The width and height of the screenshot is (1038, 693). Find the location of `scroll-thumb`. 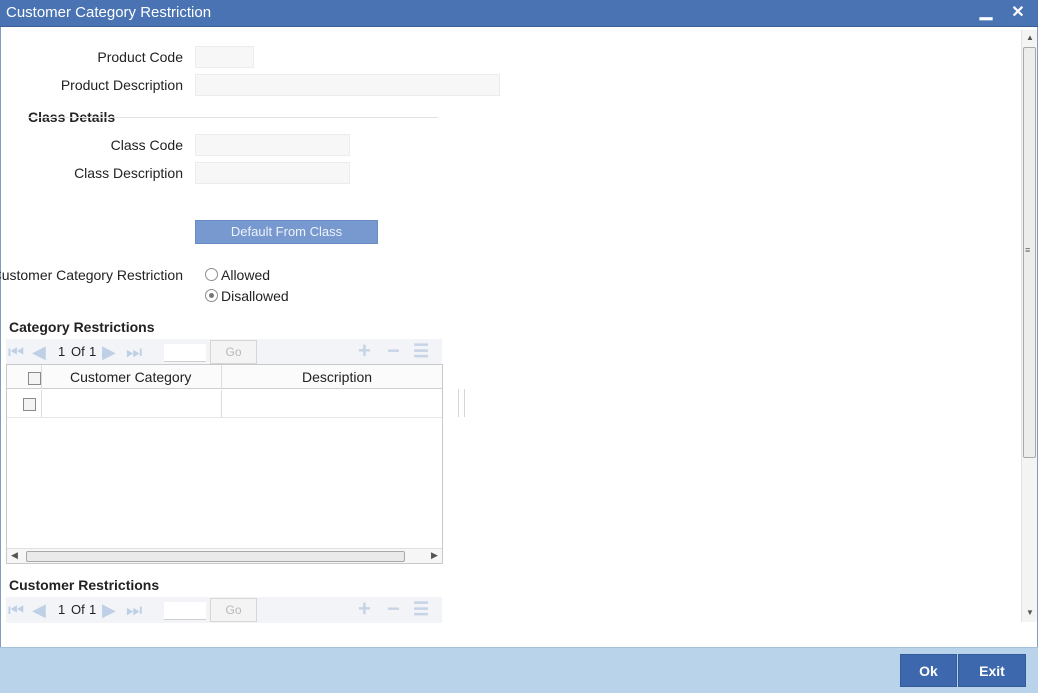

scroll-thumb is located at coordinates (215, 556).